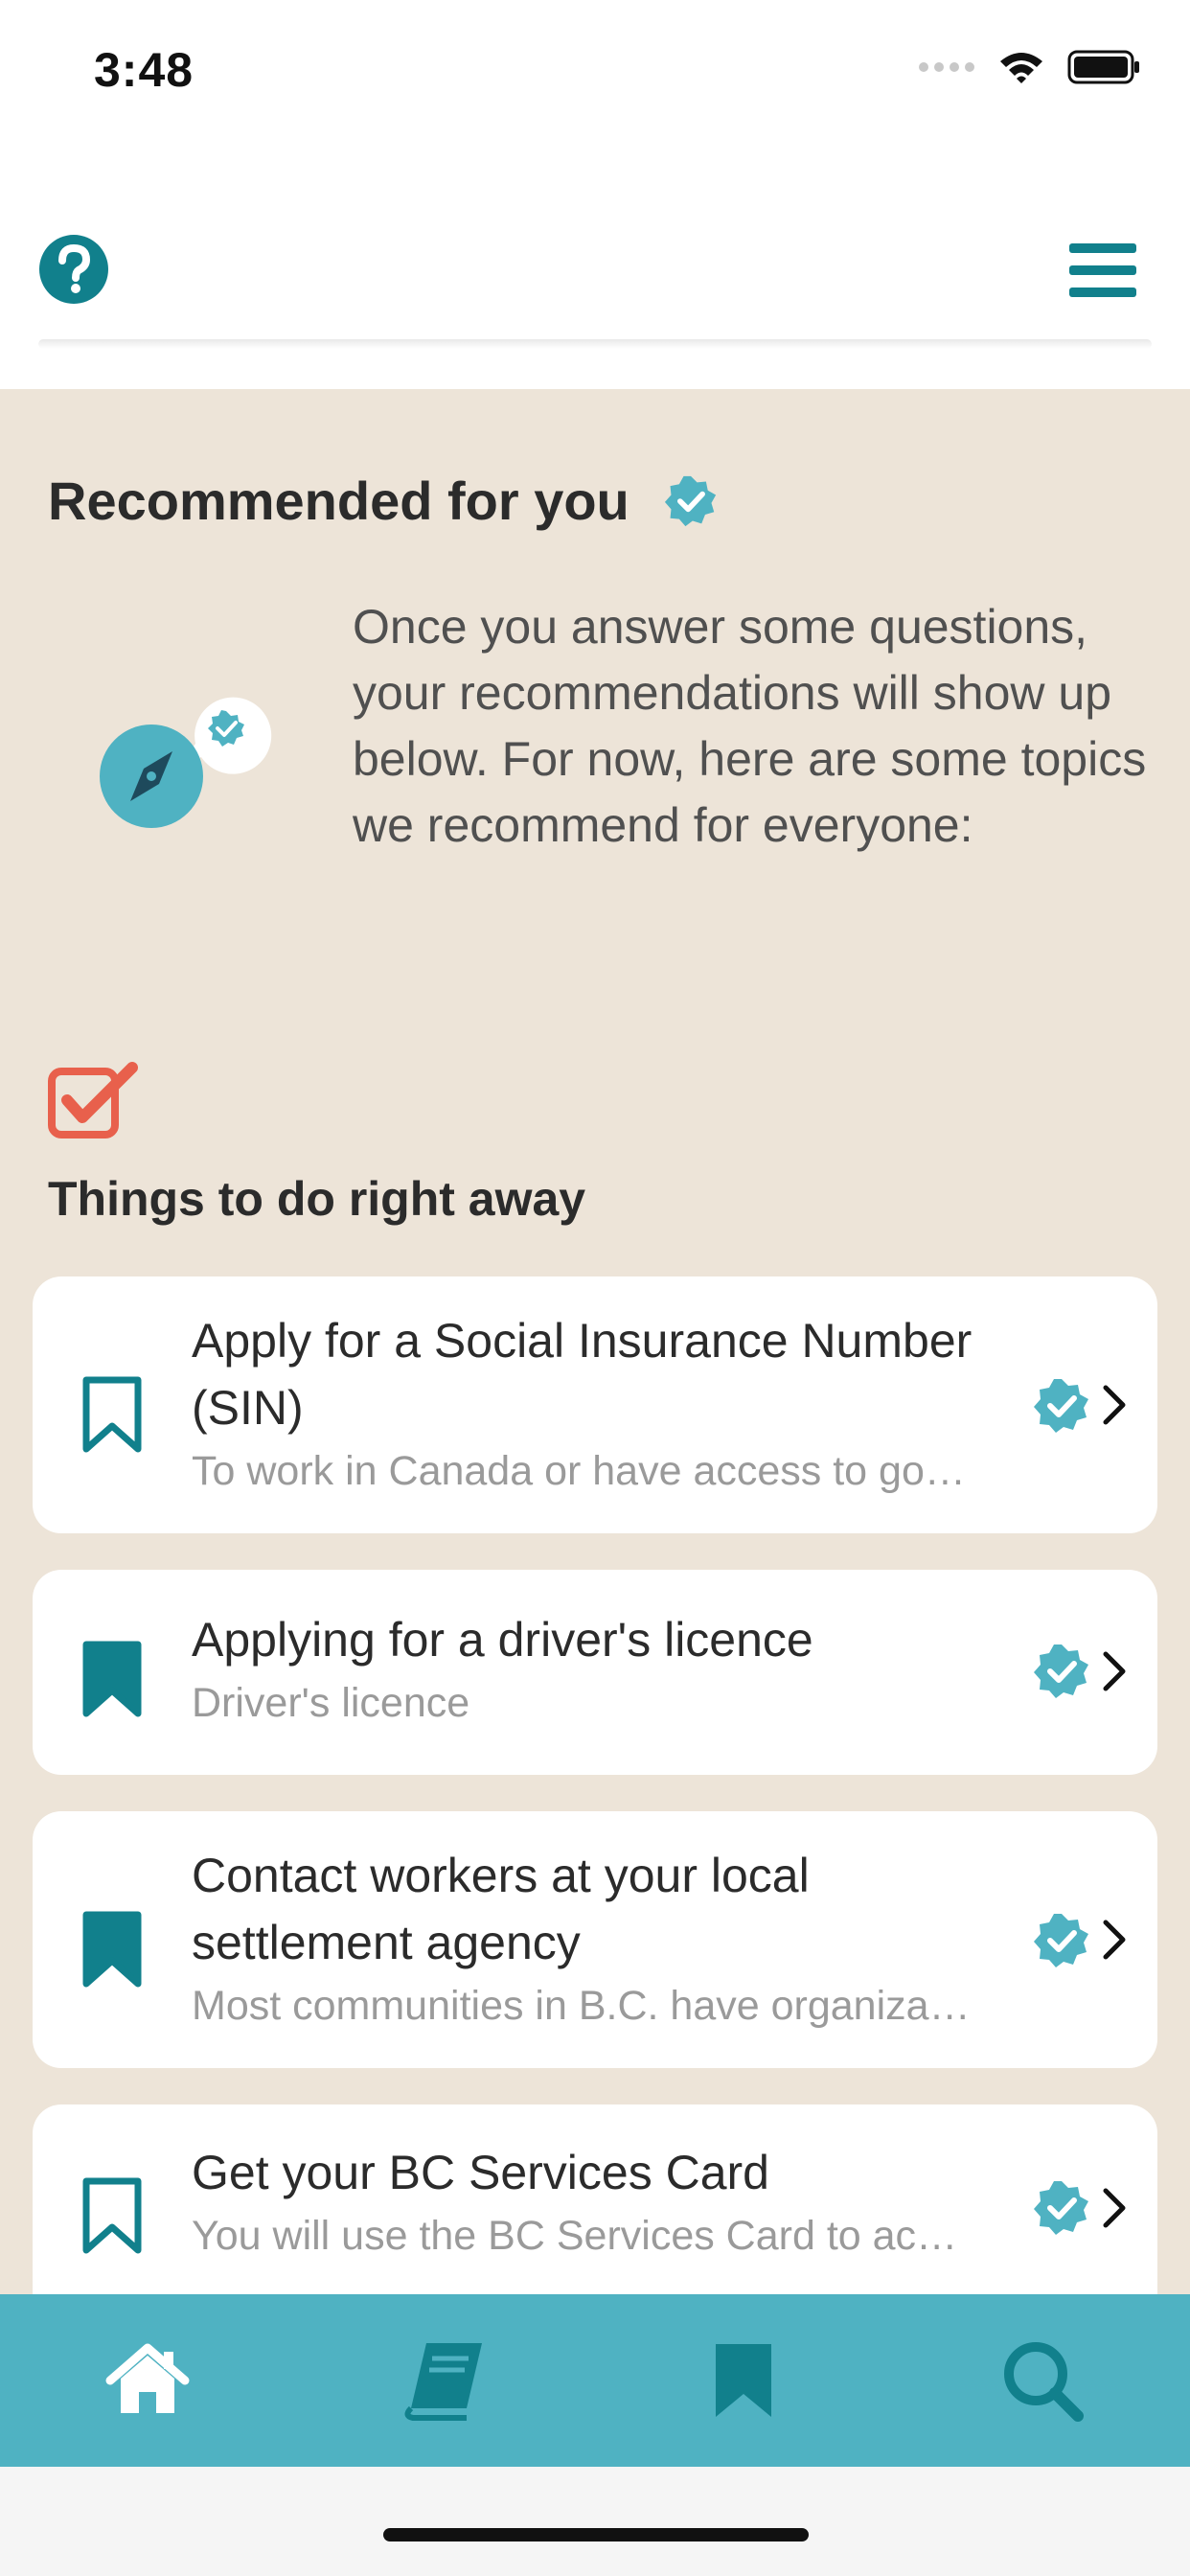 Image resolution: width=1190 pixels, height=2576 pixels. Describe the element at coordinates (595, 344) in the screenshot. I see `header-shadow` at that location.